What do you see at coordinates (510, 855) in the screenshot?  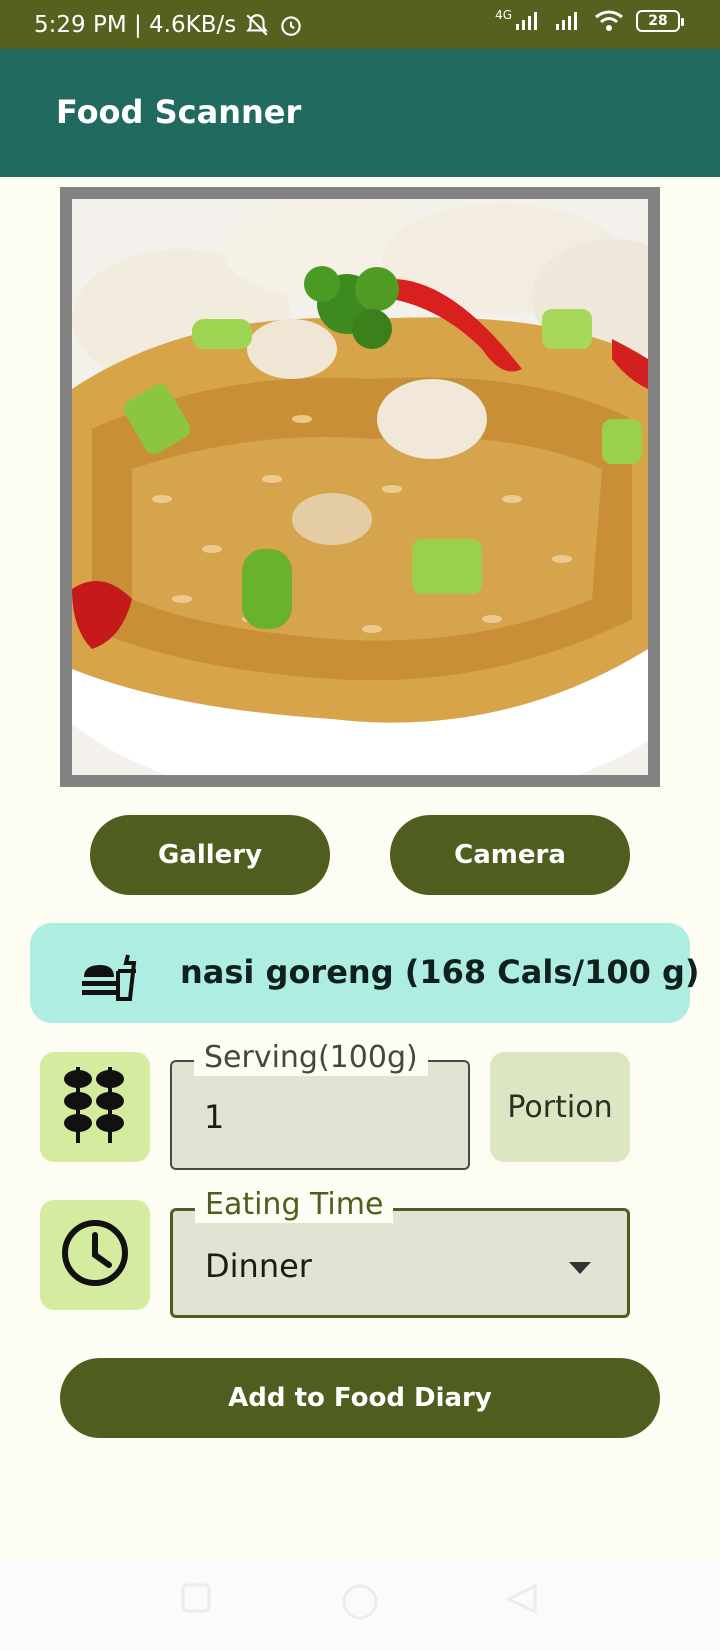 I see `camera-button: Camera` at bounding box center [510, 855].